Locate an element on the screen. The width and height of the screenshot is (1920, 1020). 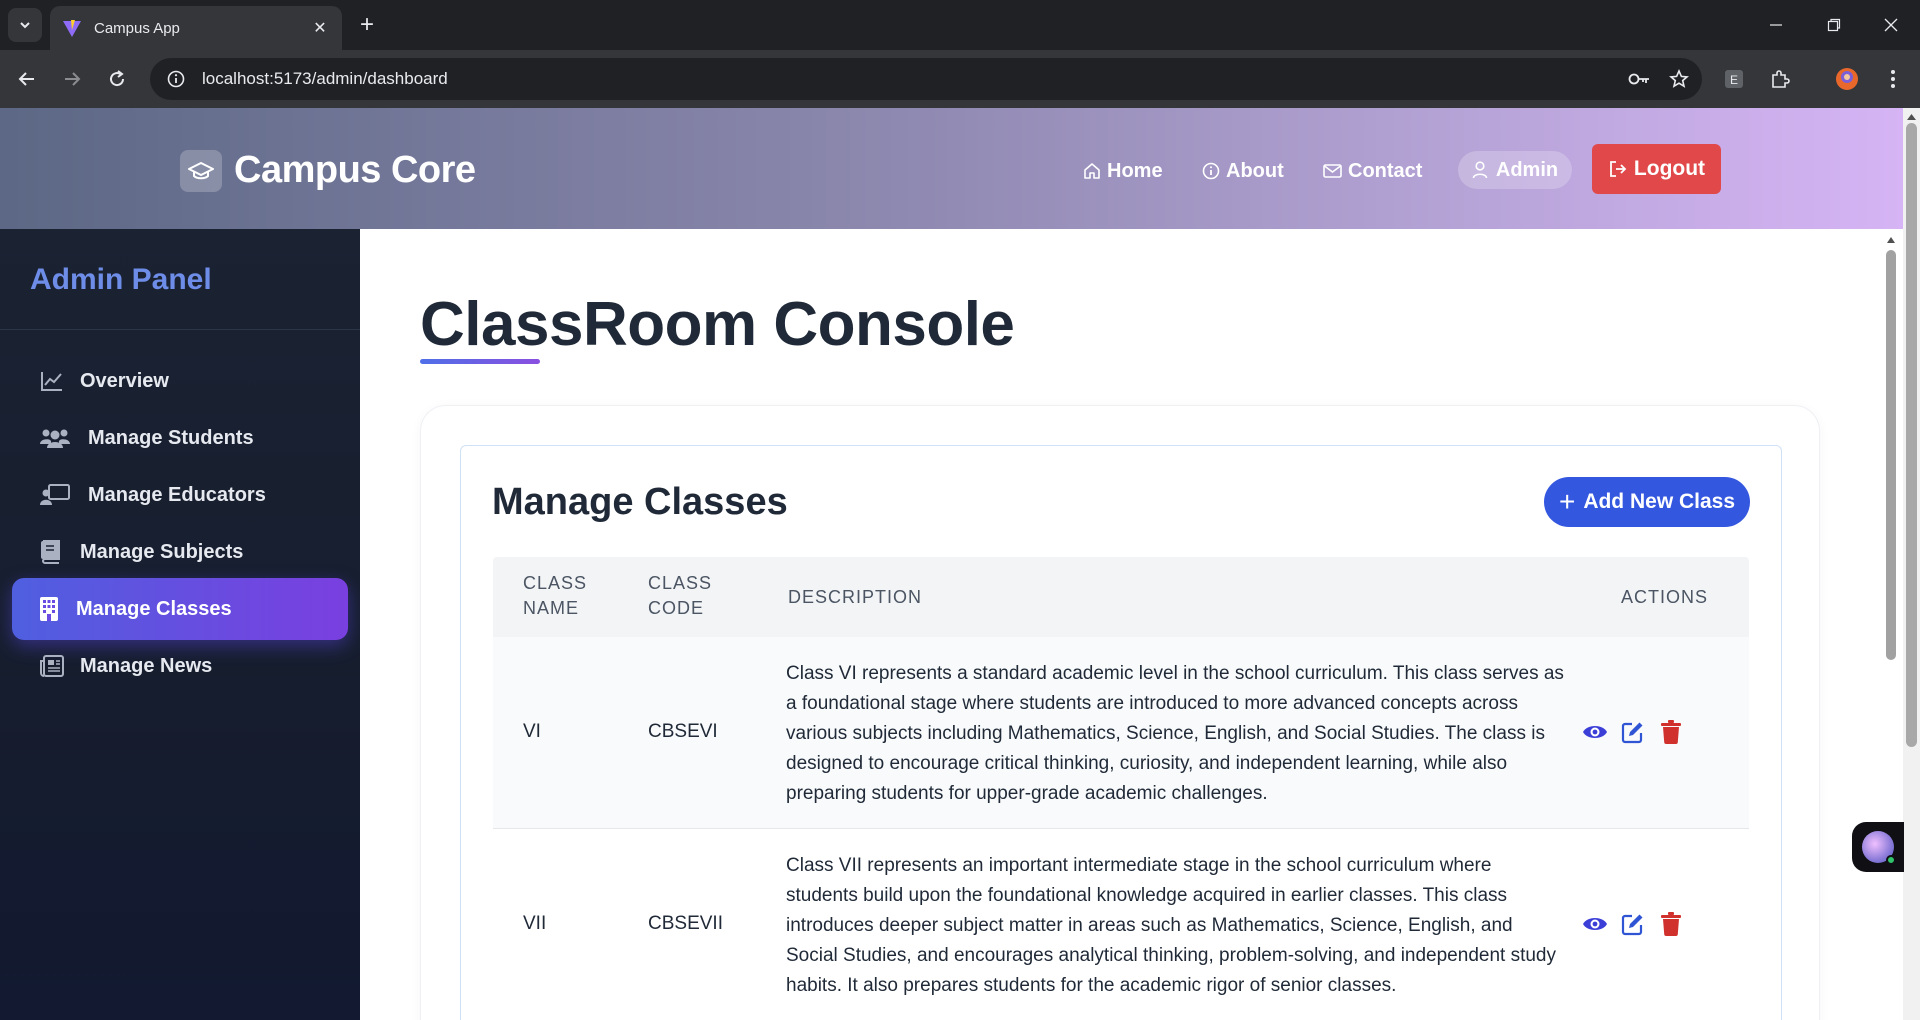
close-window-button is located at coordinates (1891, 25).